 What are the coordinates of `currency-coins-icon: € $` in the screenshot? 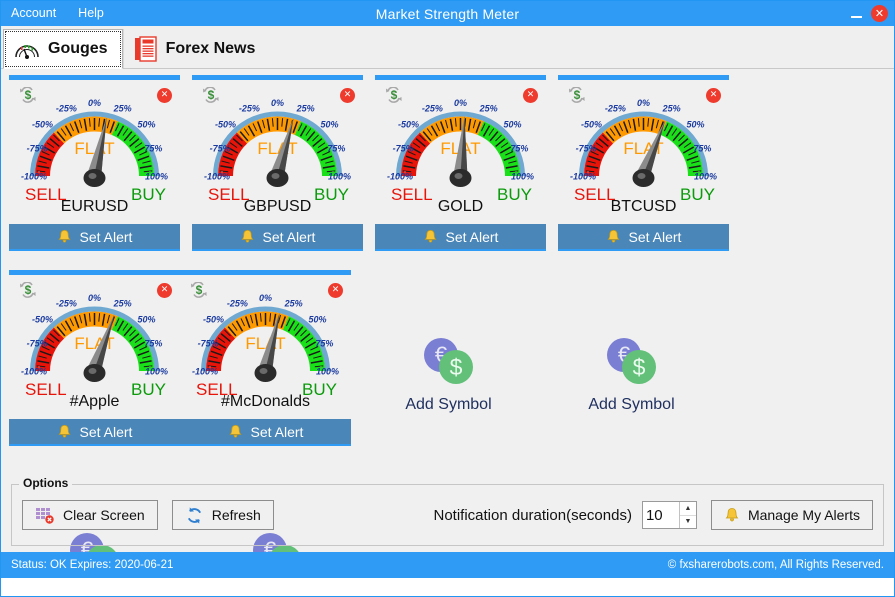 It's located at (449, 361).